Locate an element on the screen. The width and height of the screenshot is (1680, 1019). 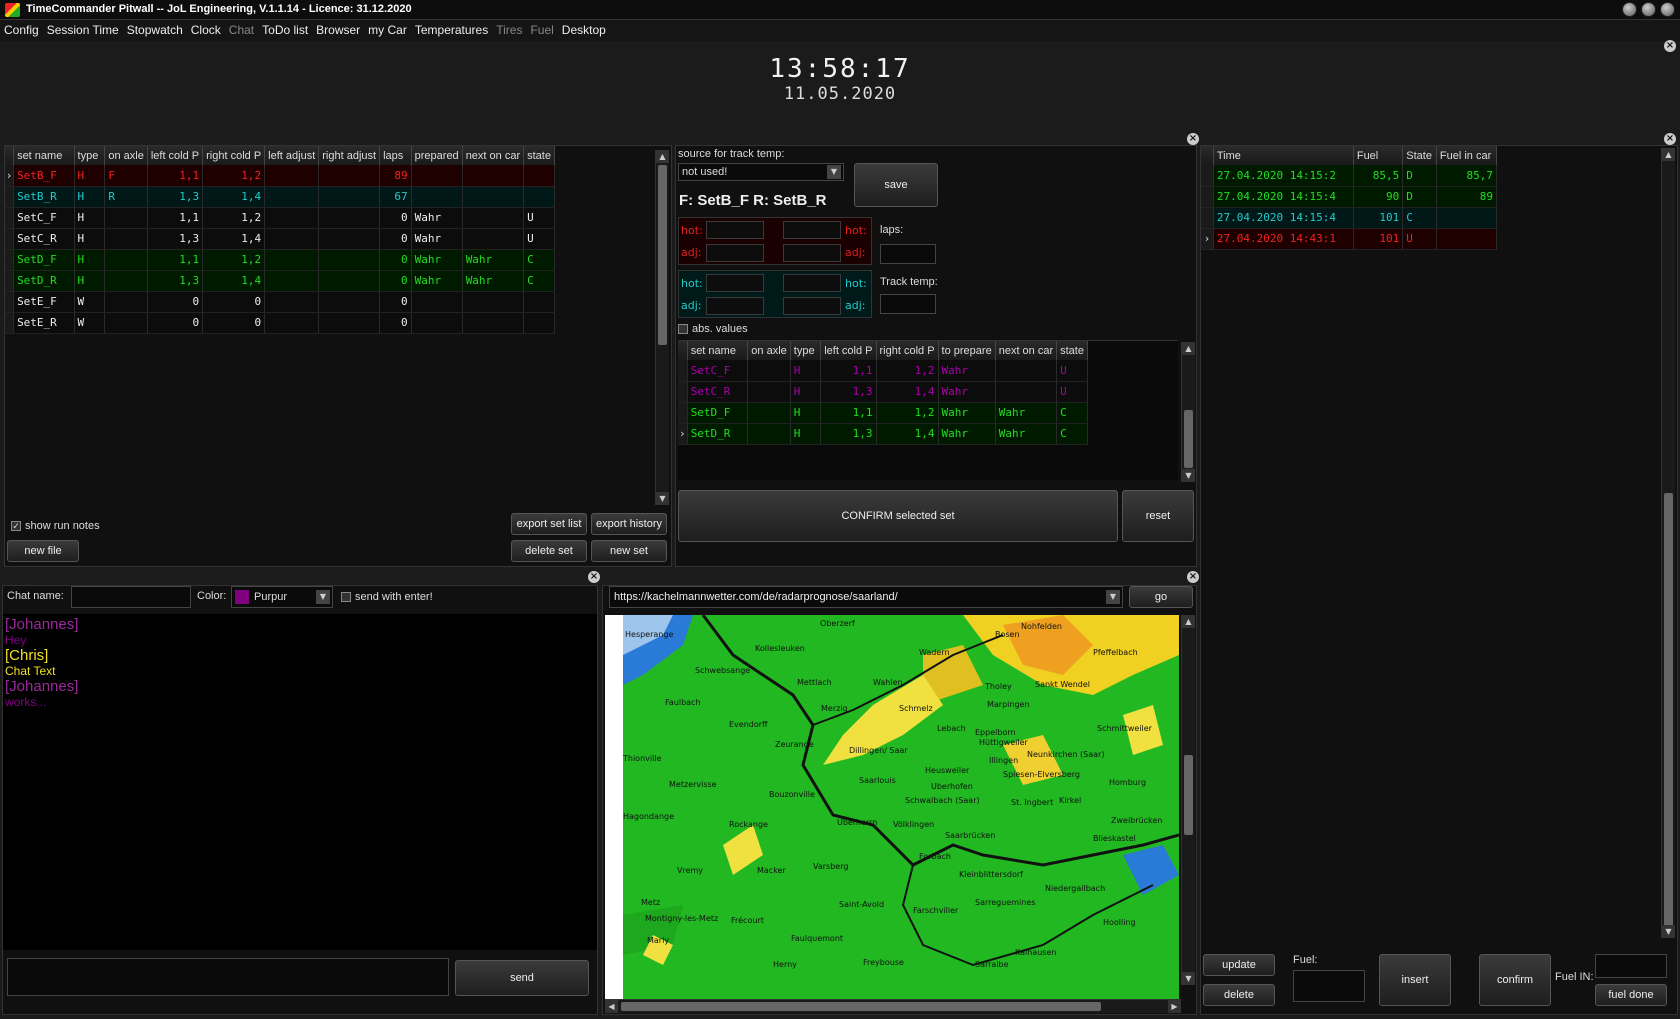
column-header: right cold P is located at coordinates (234, 155).